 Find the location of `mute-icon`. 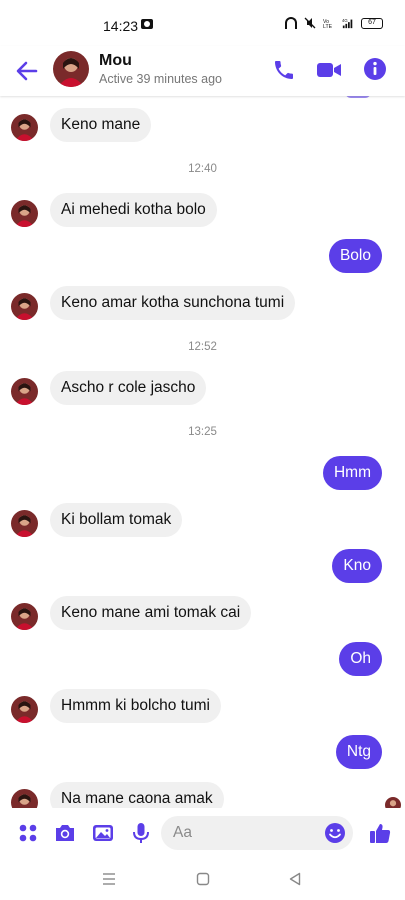

mute-icon is located at coordinates (310, 23).